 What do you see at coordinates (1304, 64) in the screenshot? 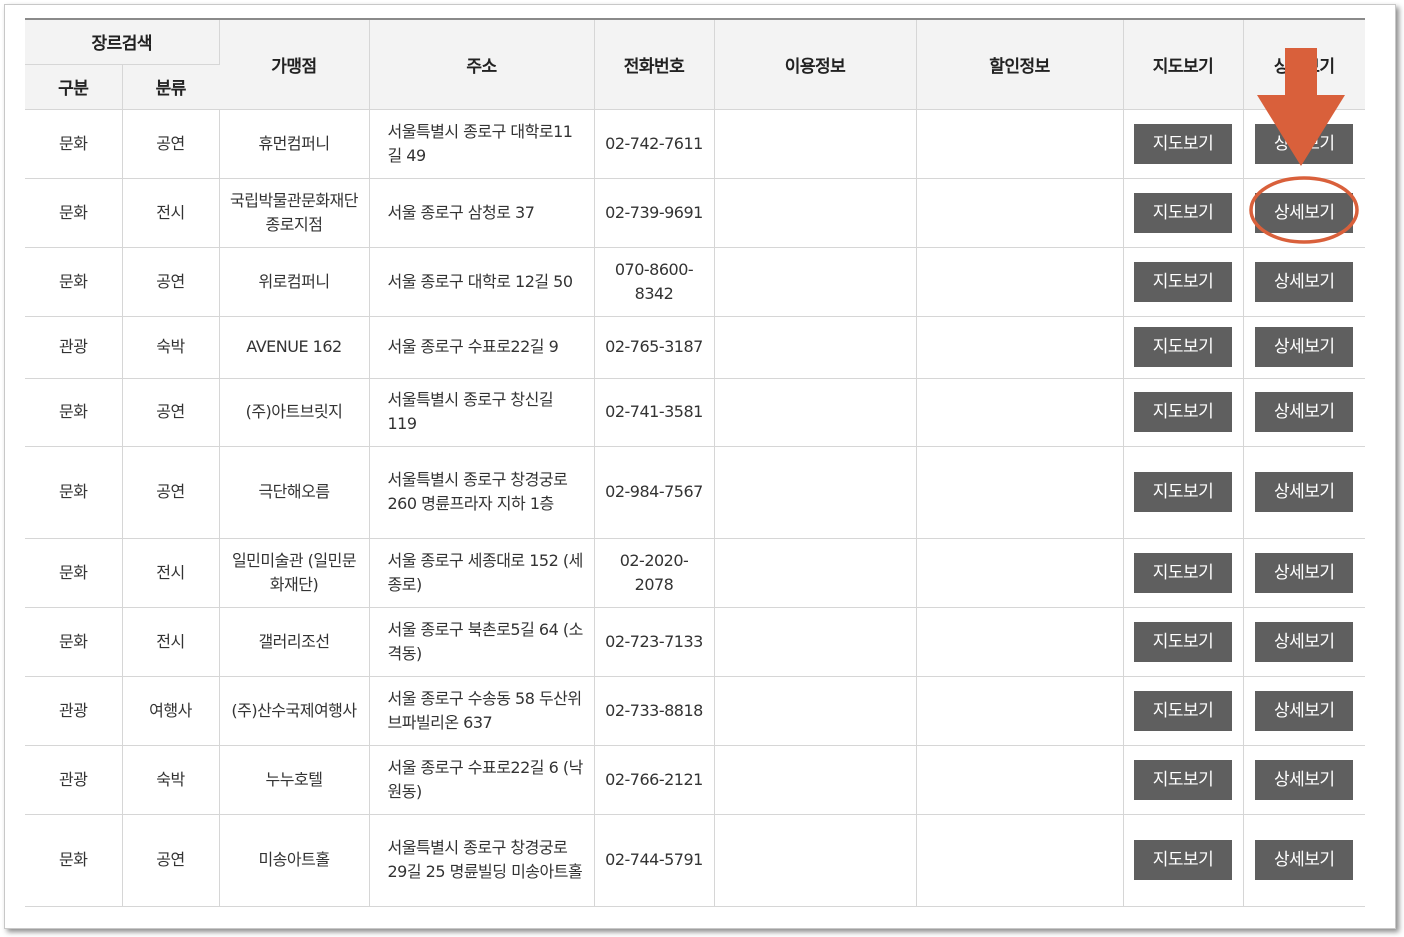
I see `header-detail-view: 상세보기` at bounding box center [1304, 64].